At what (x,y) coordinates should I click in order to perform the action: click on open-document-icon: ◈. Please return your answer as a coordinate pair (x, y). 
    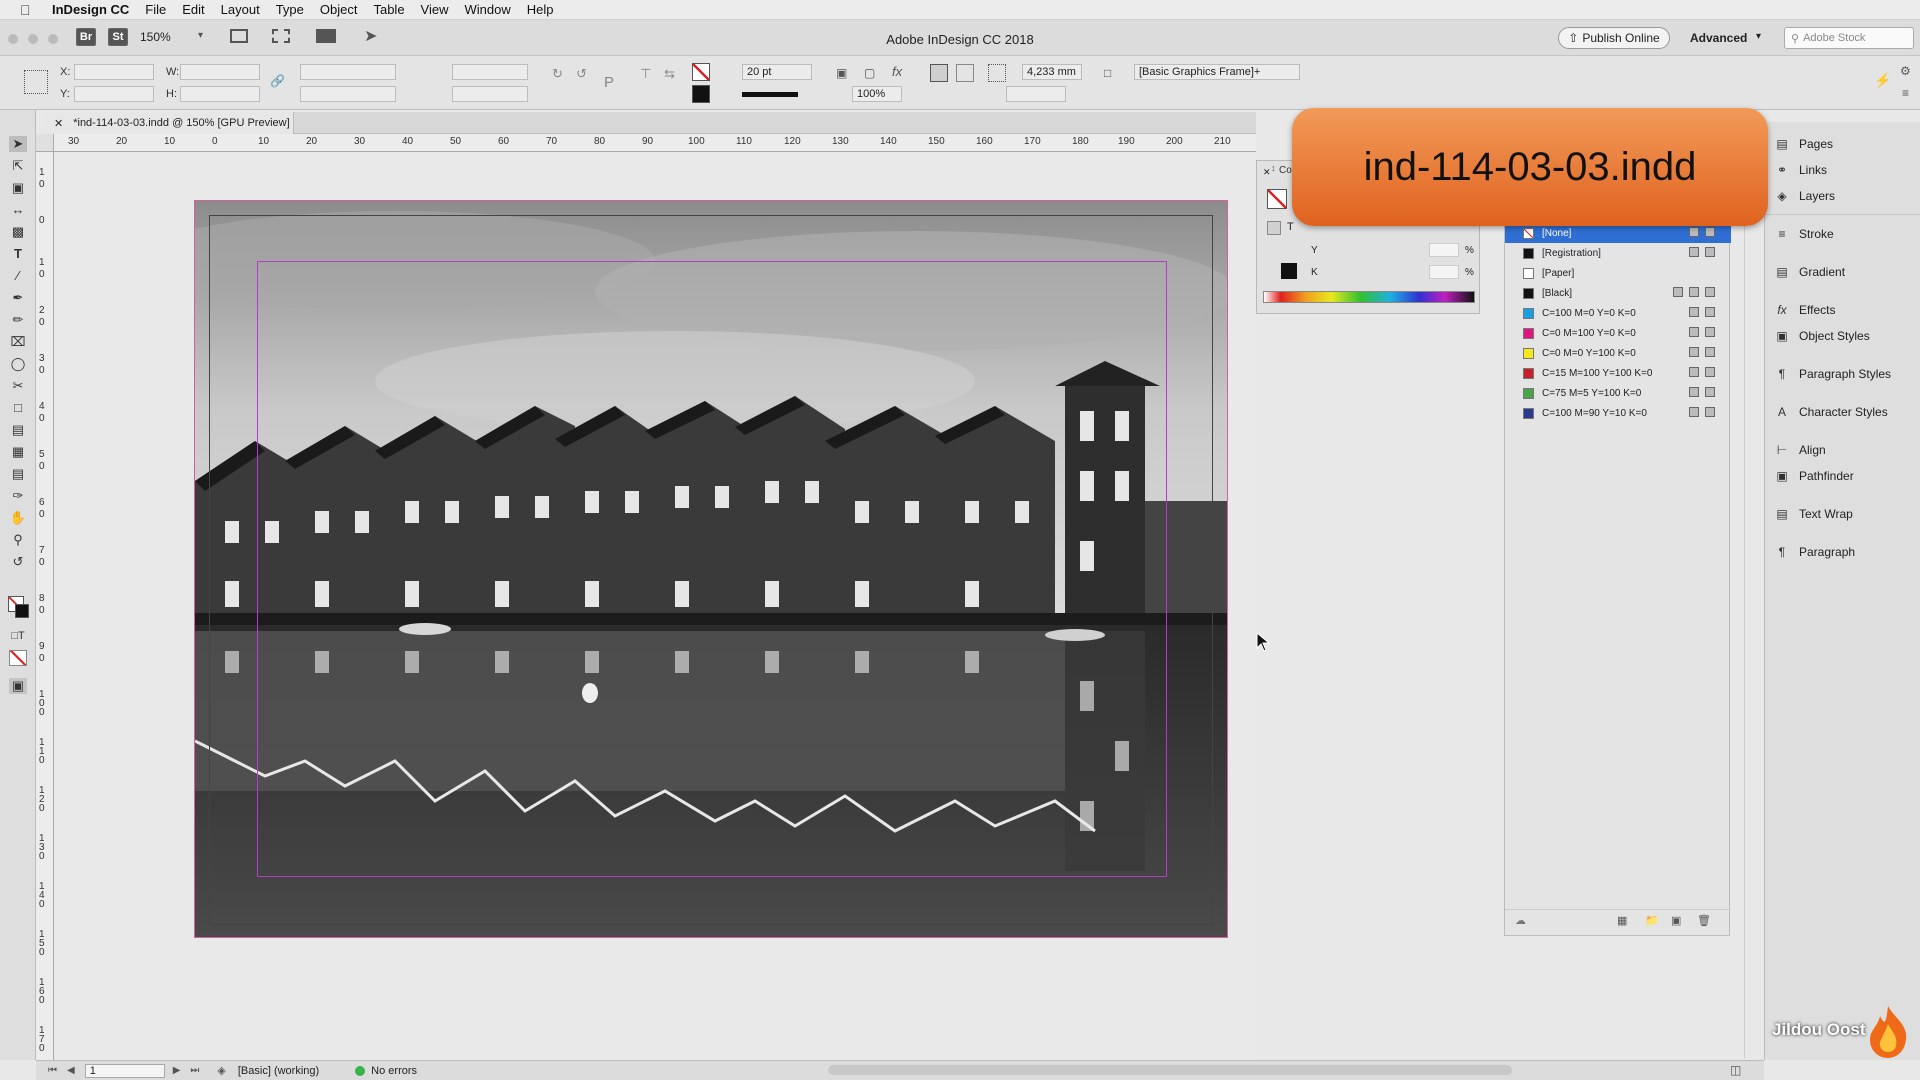
    Looking at the image, I should click on (221, 1070).